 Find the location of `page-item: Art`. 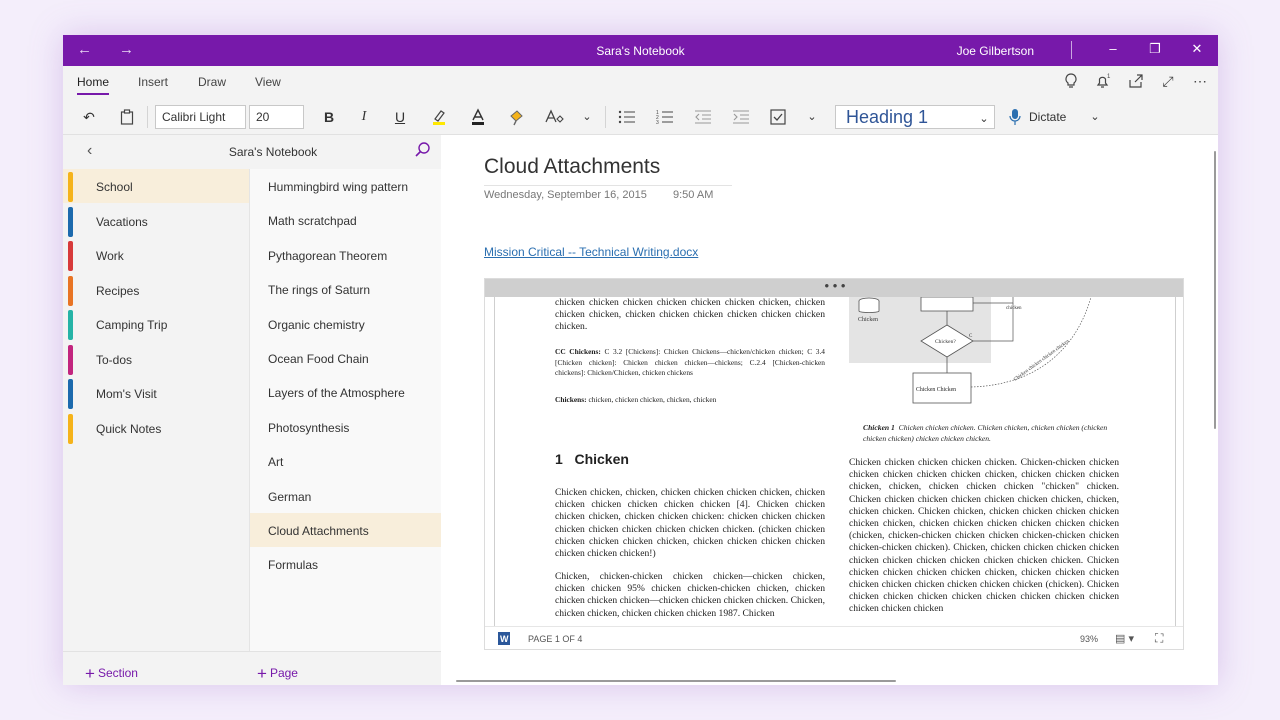

page-item: Art is located at coordinates (346, 461).